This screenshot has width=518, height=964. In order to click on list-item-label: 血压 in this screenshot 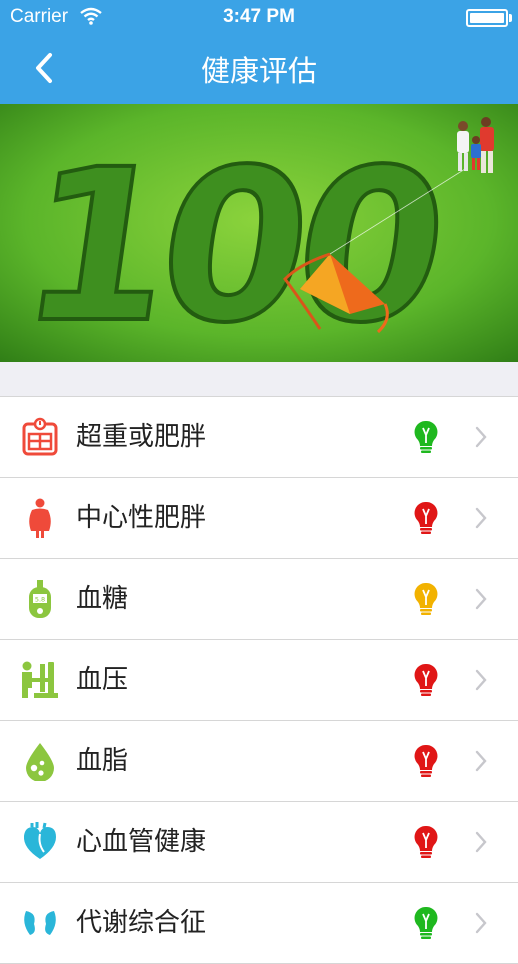, I will do `click(102, 680)`.